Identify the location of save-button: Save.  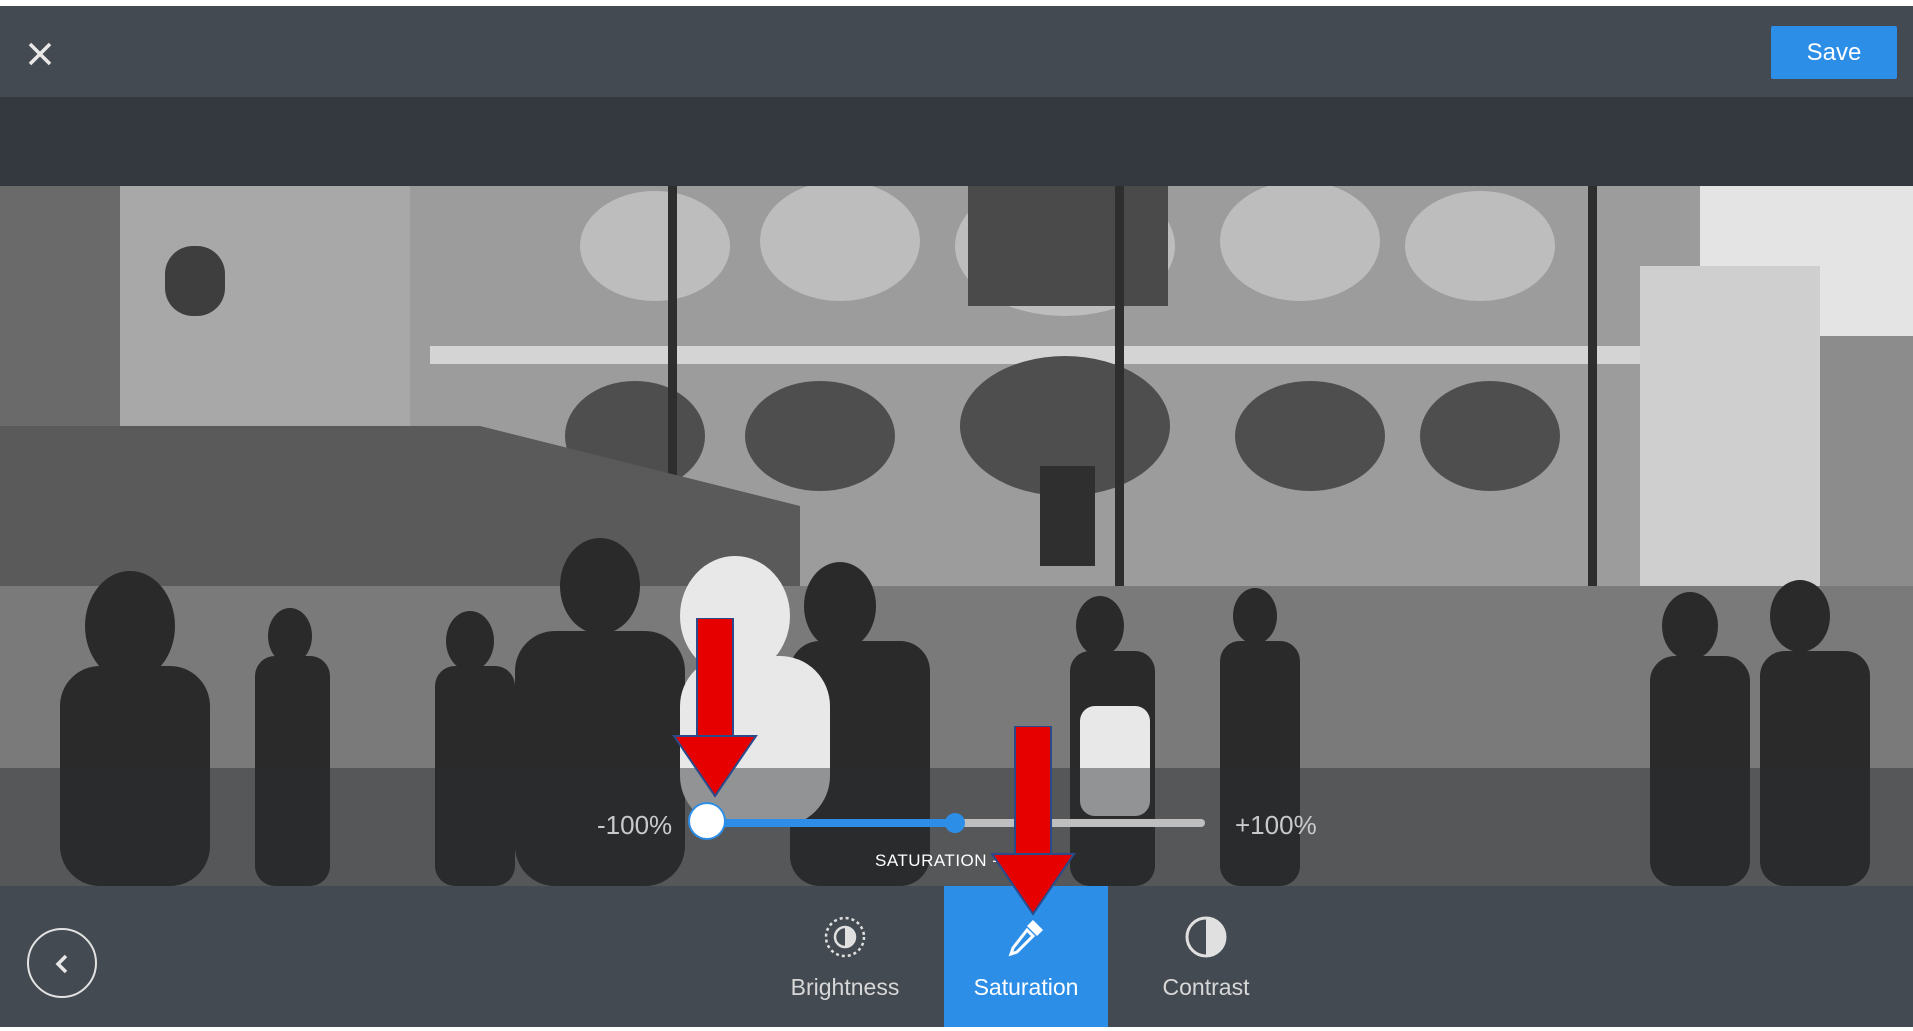
(1834, 52).